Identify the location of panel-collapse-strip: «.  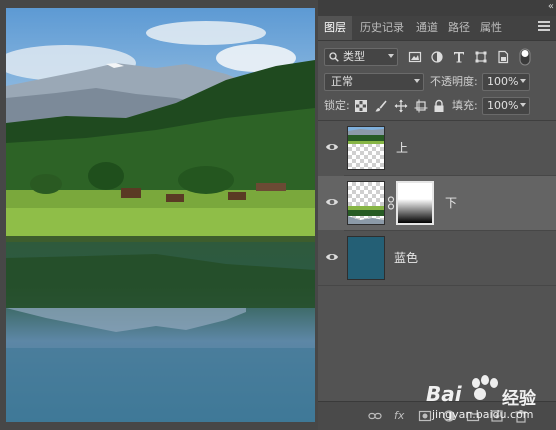
(437, 8).